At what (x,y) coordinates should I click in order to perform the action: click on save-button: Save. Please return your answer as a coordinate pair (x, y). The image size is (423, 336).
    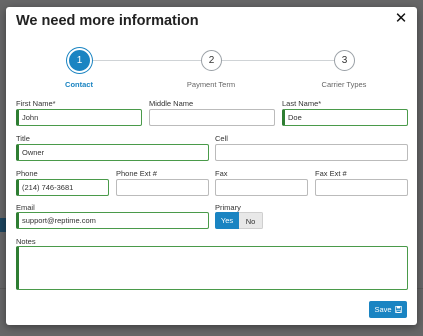
    Looking at the image, I should click on (388, 309).